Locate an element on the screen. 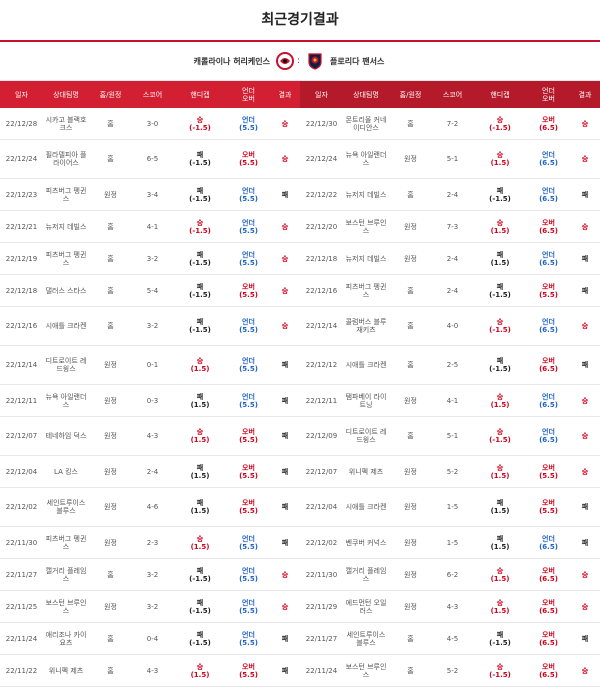  left-game: 22/11/27 캘거리 플레임스 홈 3-2 패 (-1.5) 언더 (5.5) 승 is located at coordinates (150, 574).